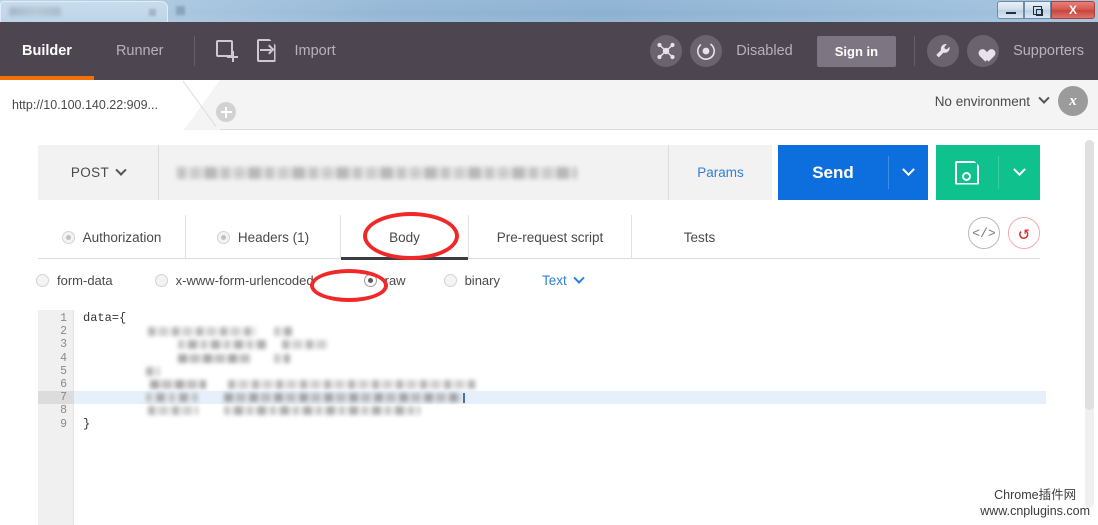 The image size is (1098, 525). I want to click on line-number: 9, so click(63, 424).